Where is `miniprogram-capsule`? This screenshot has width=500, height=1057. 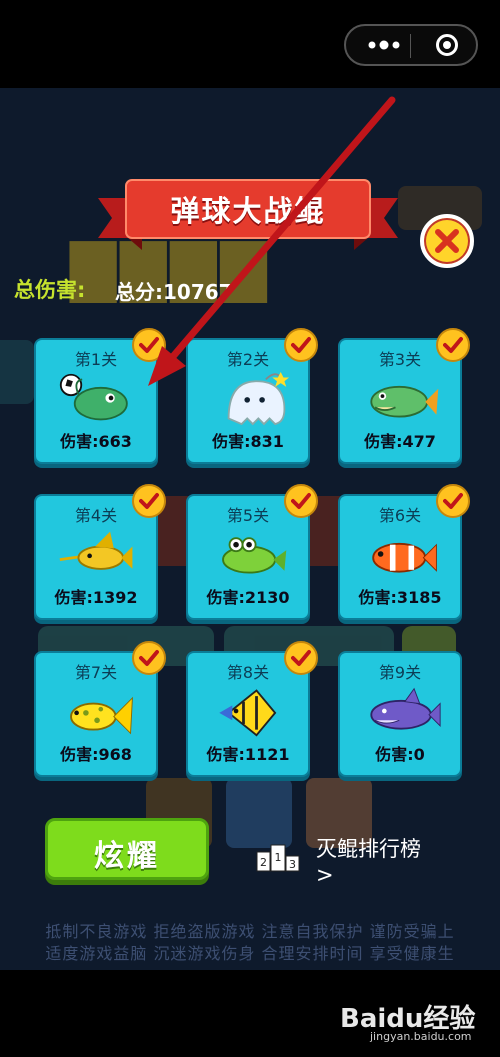
miniprogram-capsule is located at coordinates (411, 45).